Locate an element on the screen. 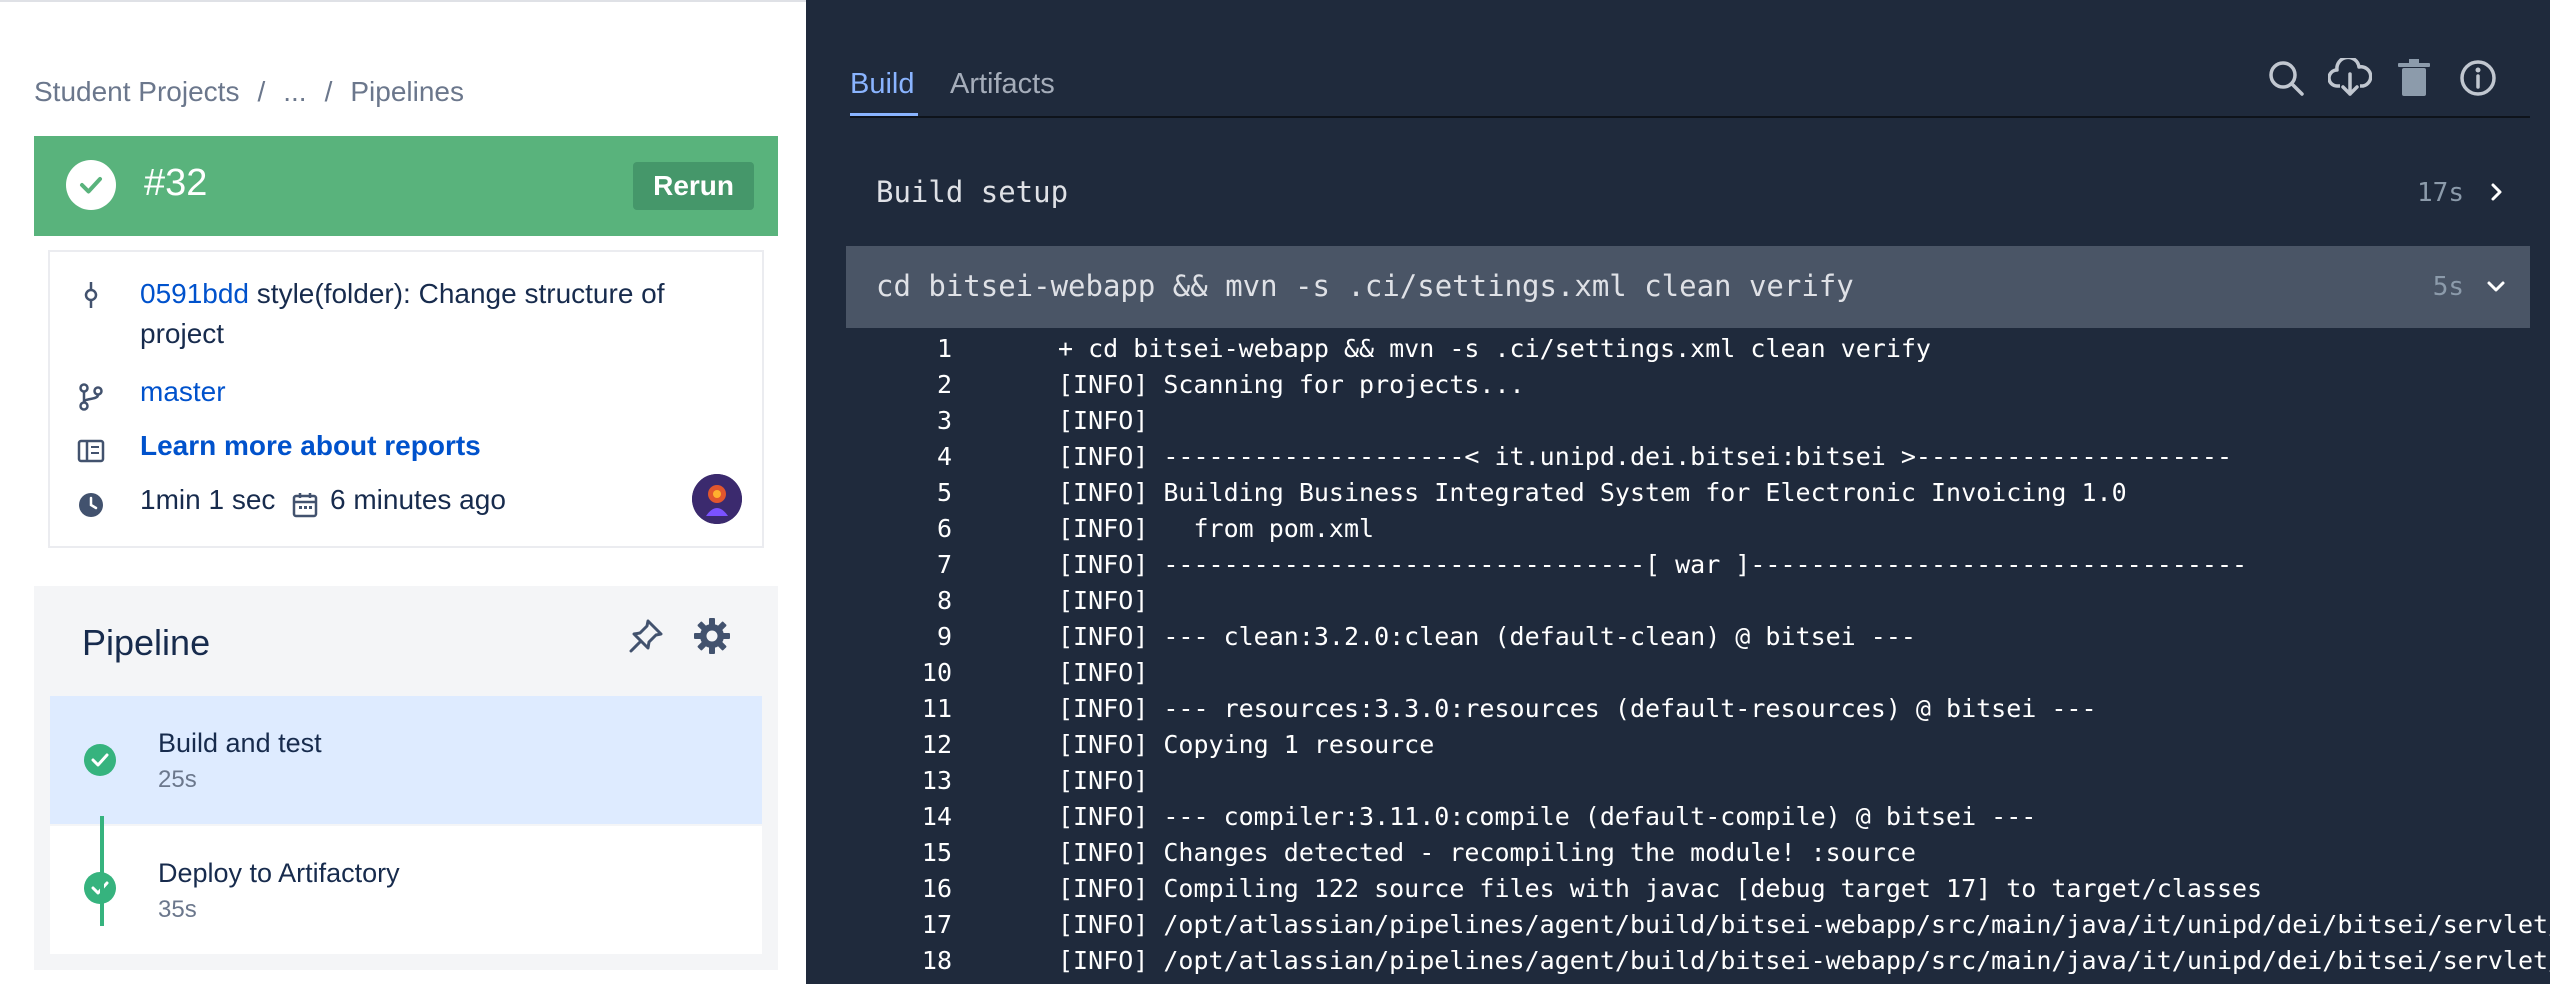 This screenshot has width=2550, height=984. log-line-number: 11 is located at coordinates (936, 708).